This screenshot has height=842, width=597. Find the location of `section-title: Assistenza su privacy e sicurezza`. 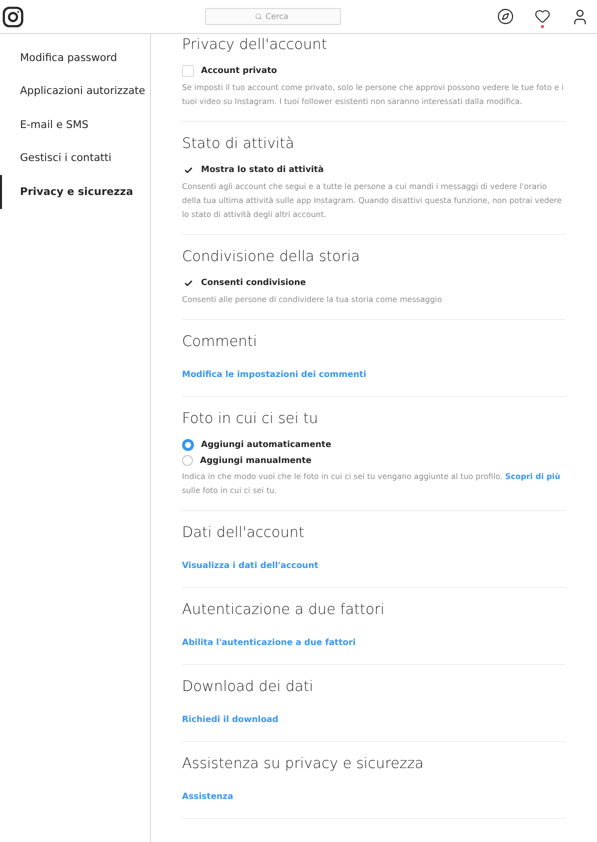

section-title: Assistenza su privacy e sicurezza is located at coordinates (303, 764).